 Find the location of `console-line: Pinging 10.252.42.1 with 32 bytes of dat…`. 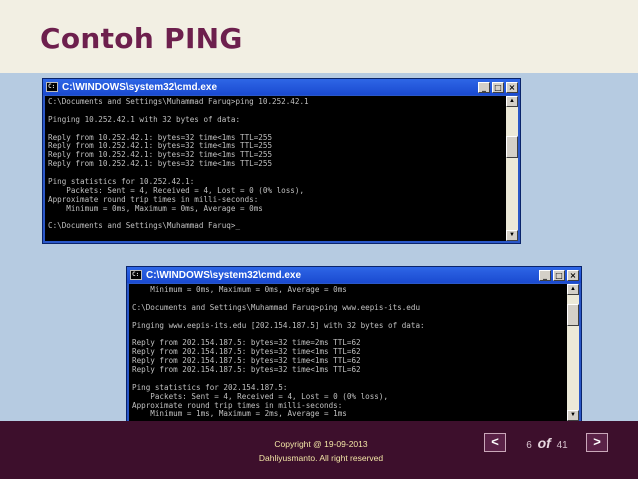

console-line: Pinging 10.252.42.1 with 32 bytes of dat… is located at coordinates (144, 119).